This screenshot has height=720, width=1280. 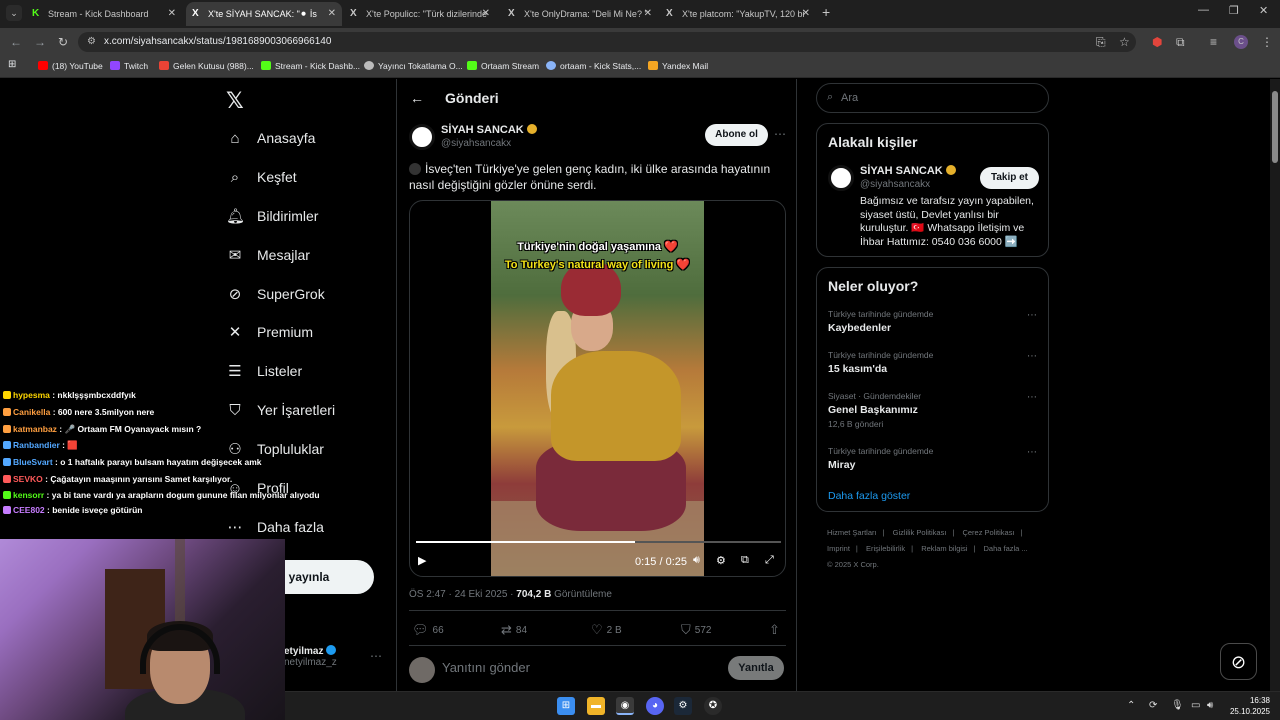 I want to click on footer-link-terms: Hizmet Şartları, so click(x=852, y=532).